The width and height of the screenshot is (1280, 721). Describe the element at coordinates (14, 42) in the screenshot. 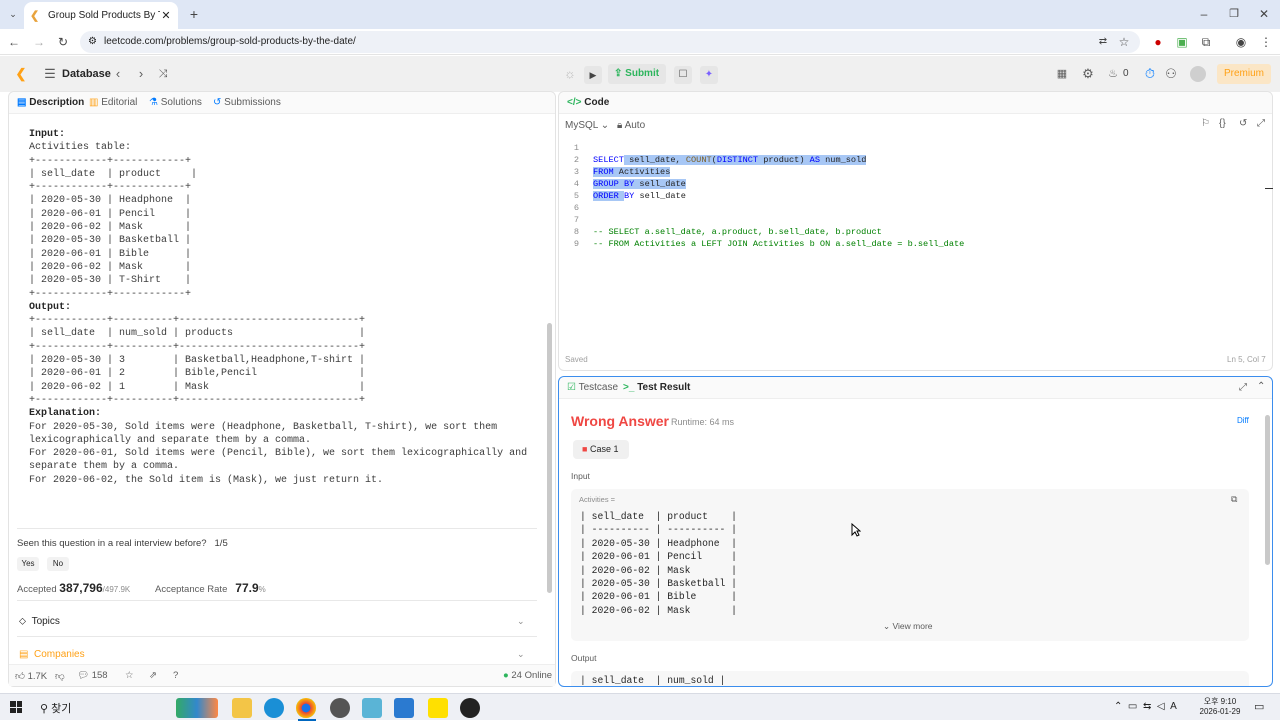

I see `back-icon: ←` at that location.